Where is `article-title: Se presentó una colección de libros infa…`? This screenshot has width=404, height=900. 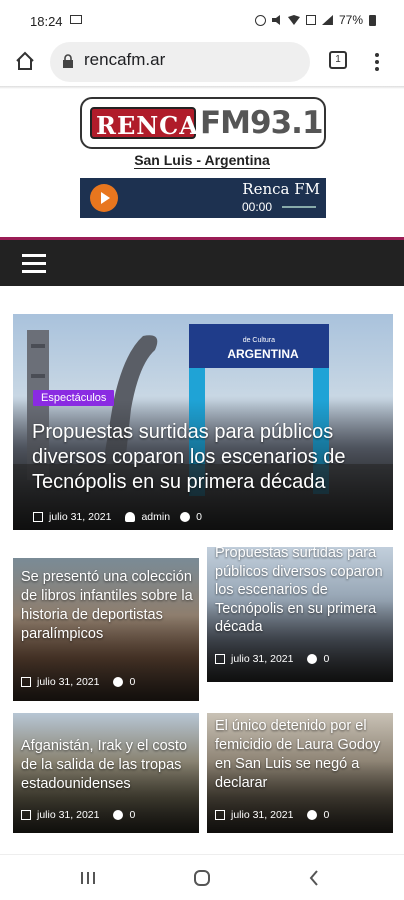 article-title: Se presentó una colección de libros infa… is located at coordinates (109, 606).